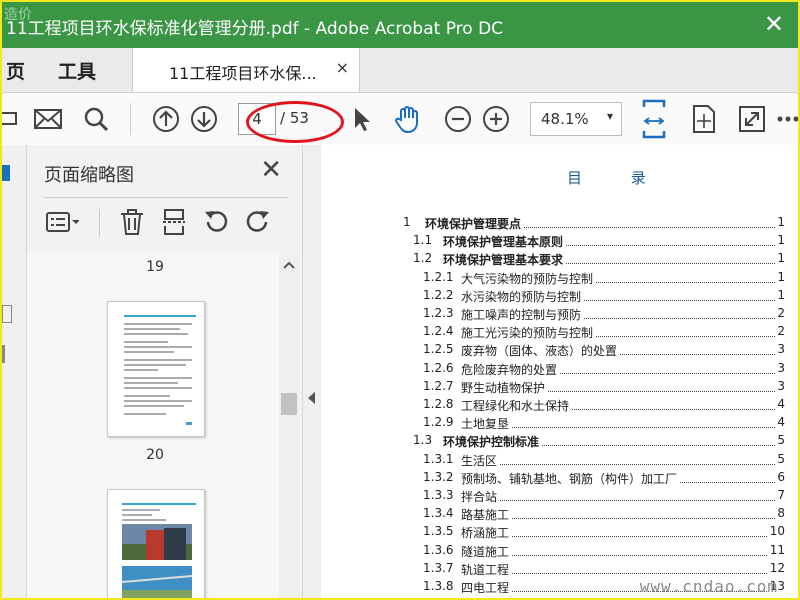  I want to click on highlight-ellipse, so click(295, 122).